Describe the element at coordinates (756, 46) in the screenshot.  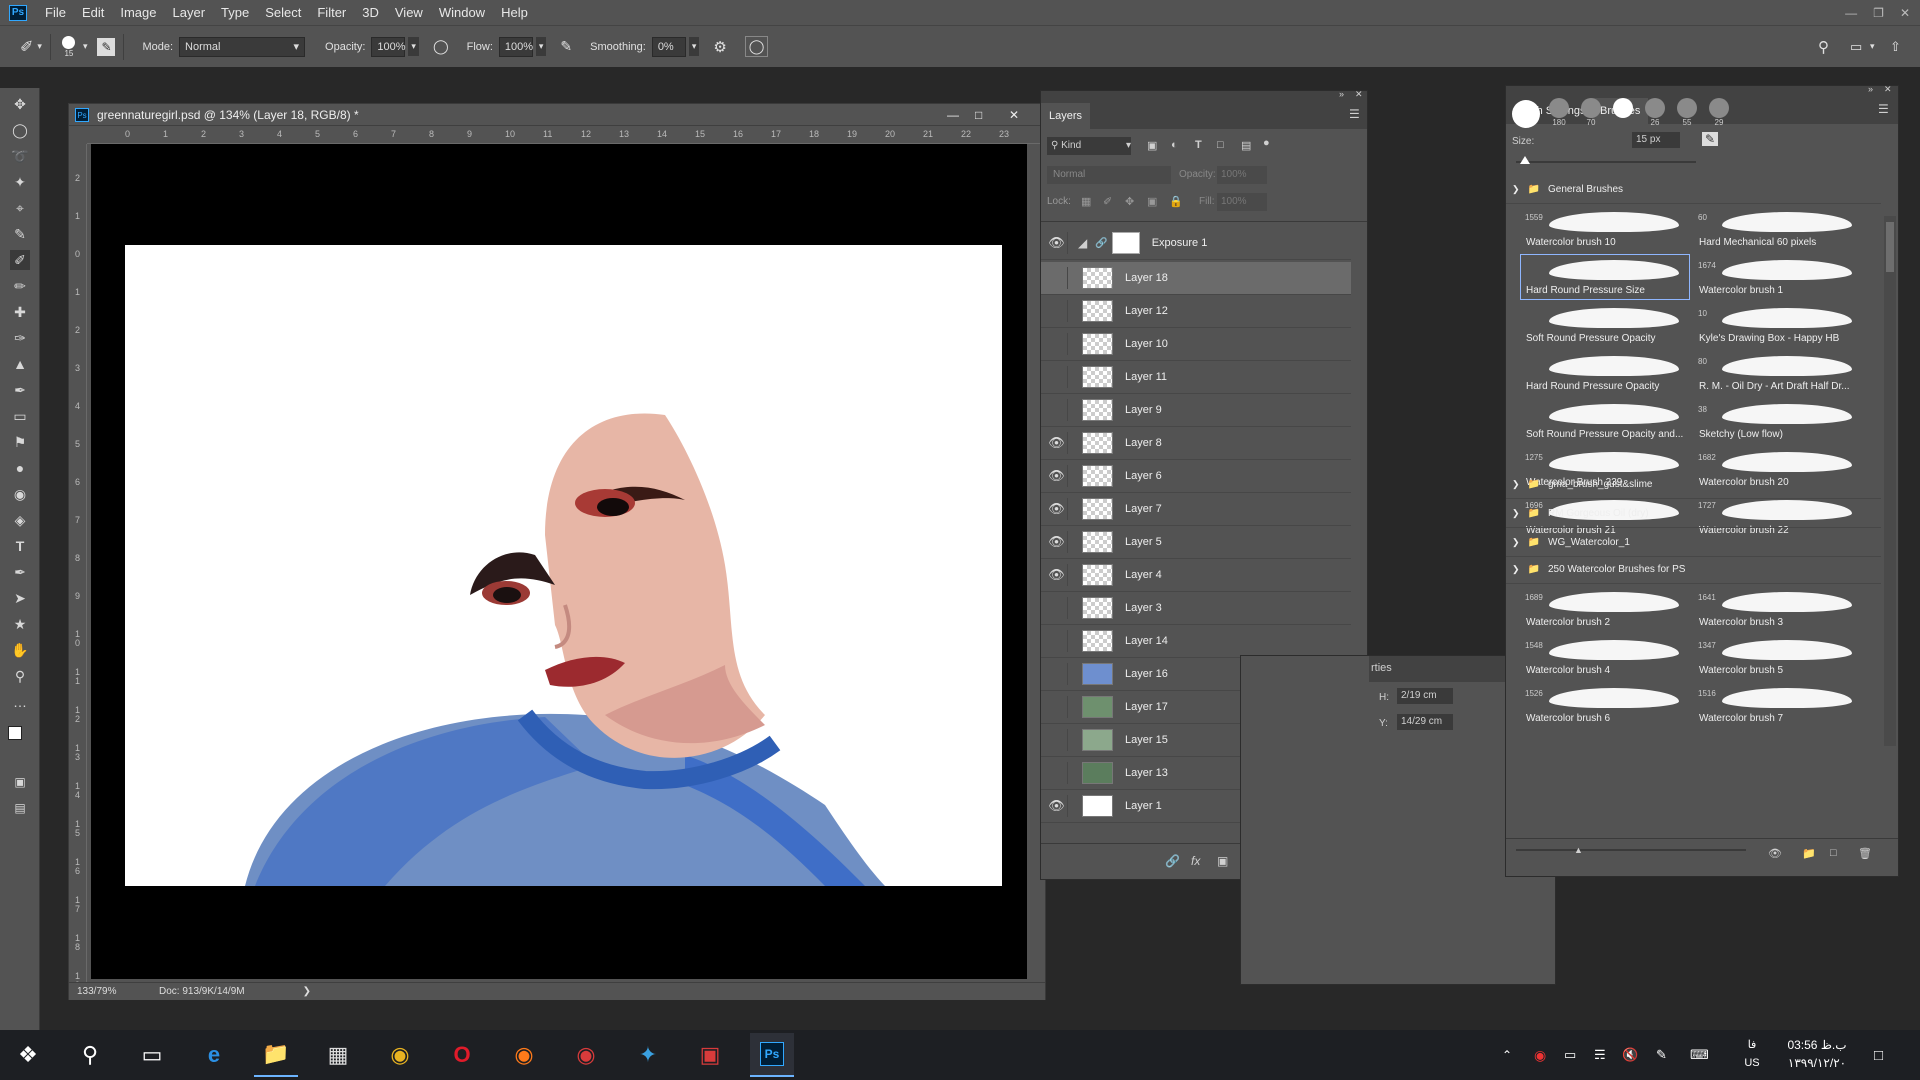
I see `pressure-size-icon: ◯` at that location.